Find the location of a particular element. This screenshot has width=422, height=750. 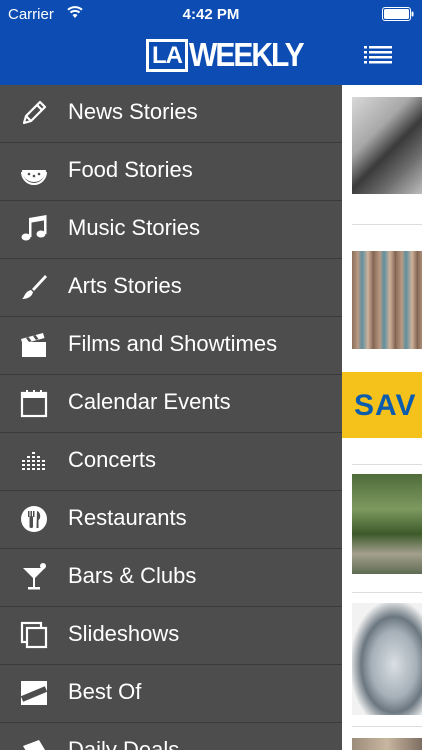

cocktail-icon is located at coordinates (34, 577).